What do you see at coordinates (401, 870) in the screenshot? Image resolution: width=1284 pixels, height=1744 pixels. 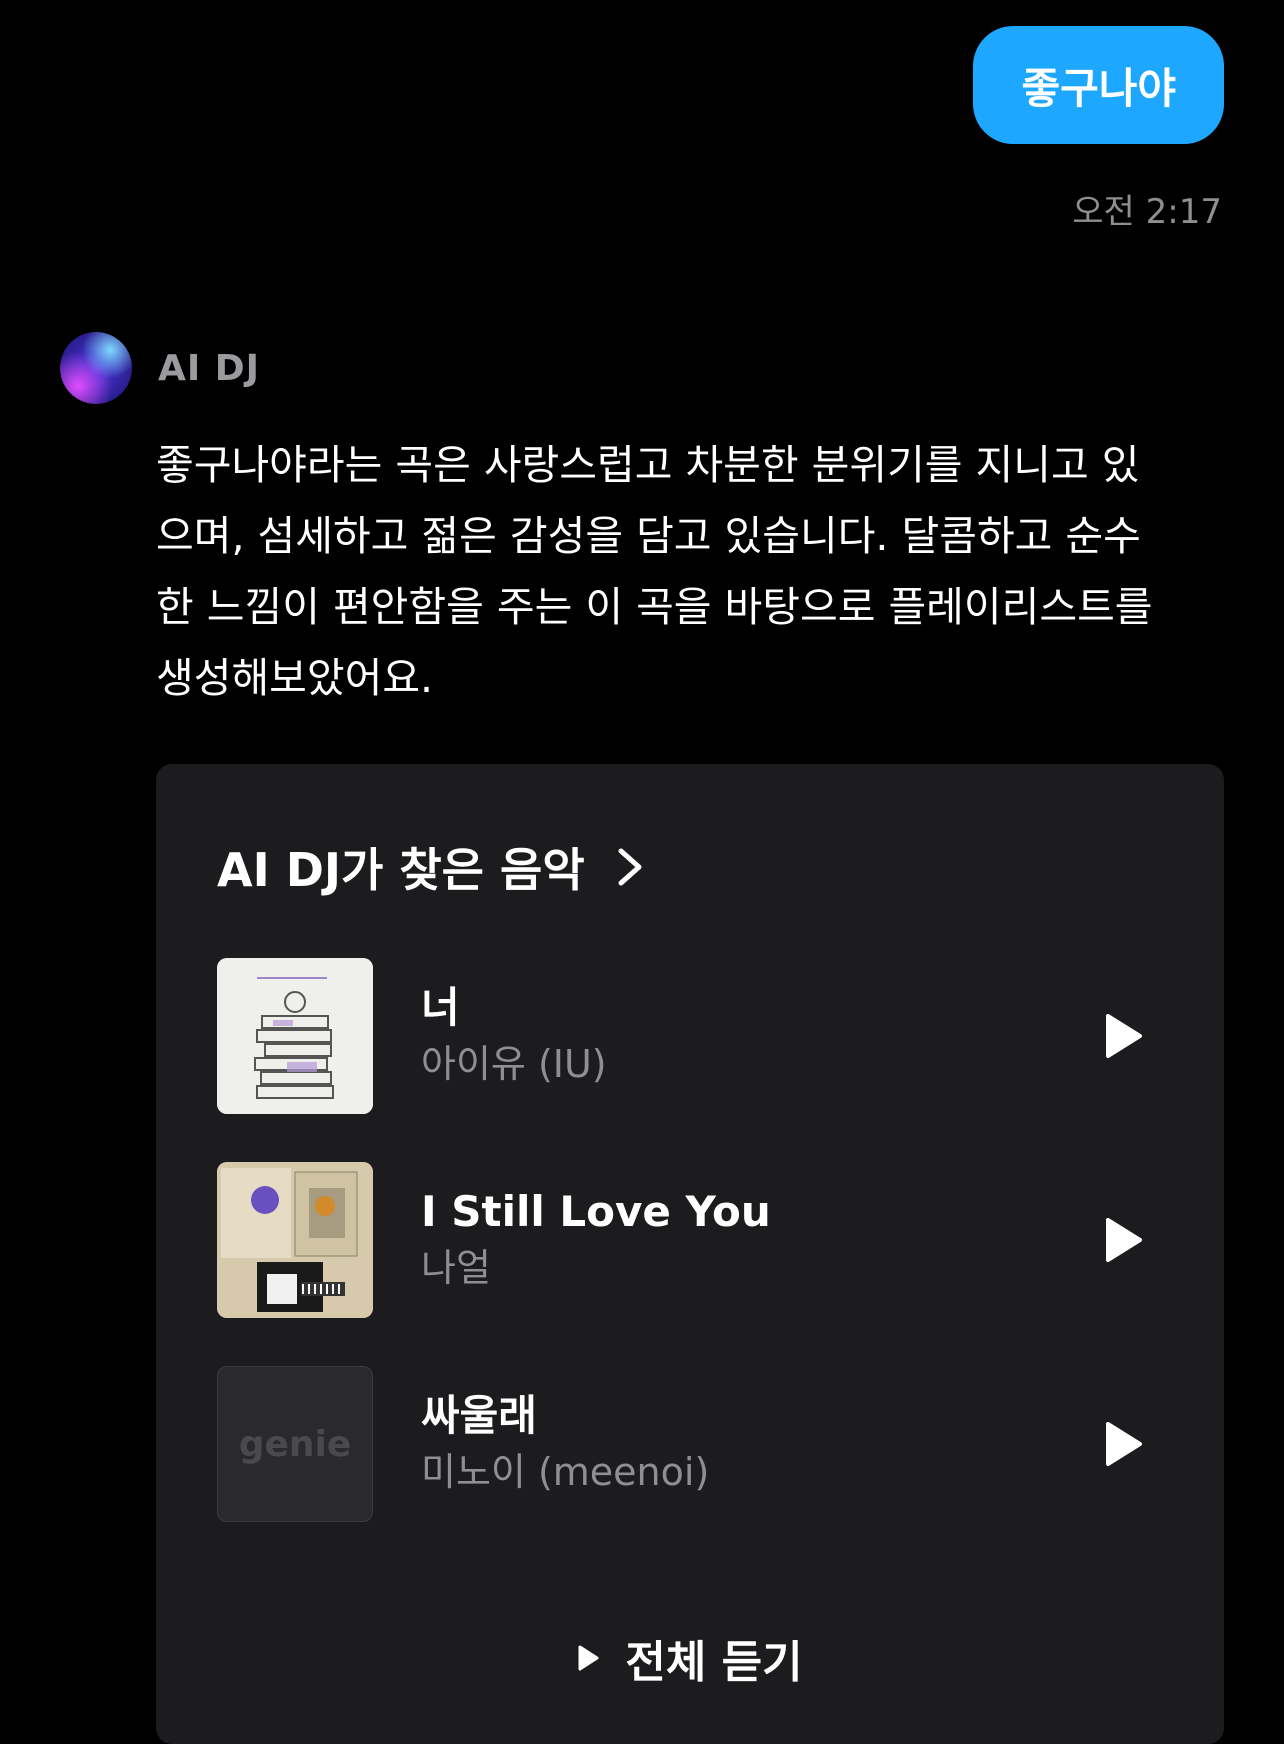 I see `playlist-title: AI DJ가 찾은 음악` at bounding box center [401, 870].